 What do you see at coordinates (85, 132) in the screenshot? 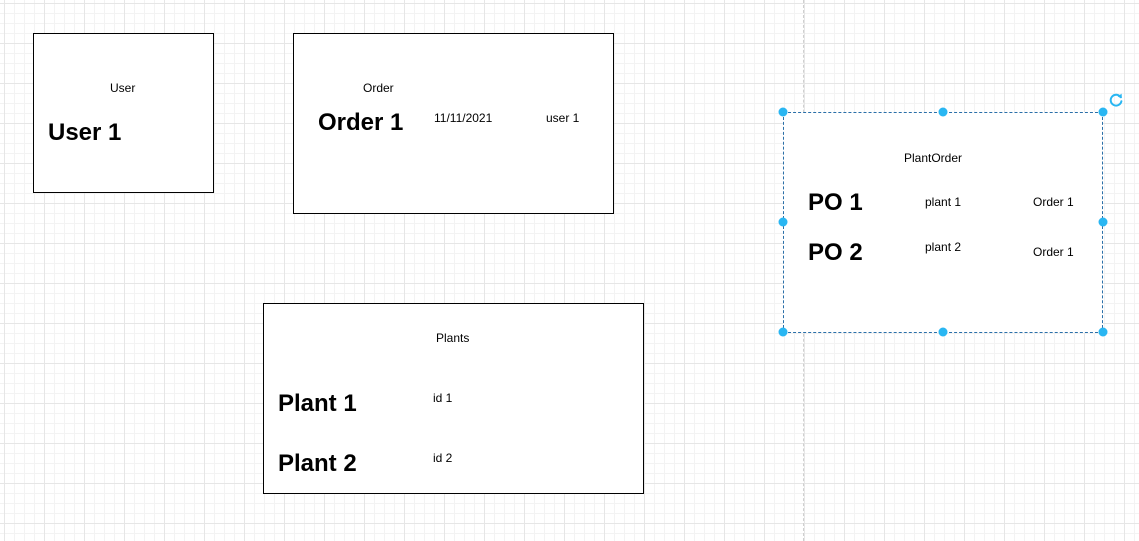
I see `user-row-name: User 1` at bounding box center [85, 132].